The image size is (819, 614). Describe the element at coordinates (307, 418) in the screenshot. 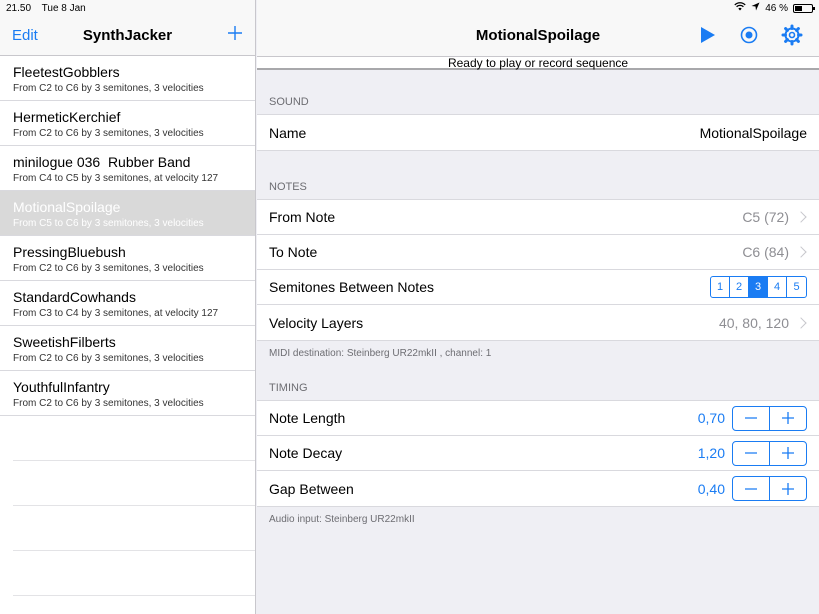

I see `note-length-label: Note Length` at that location.